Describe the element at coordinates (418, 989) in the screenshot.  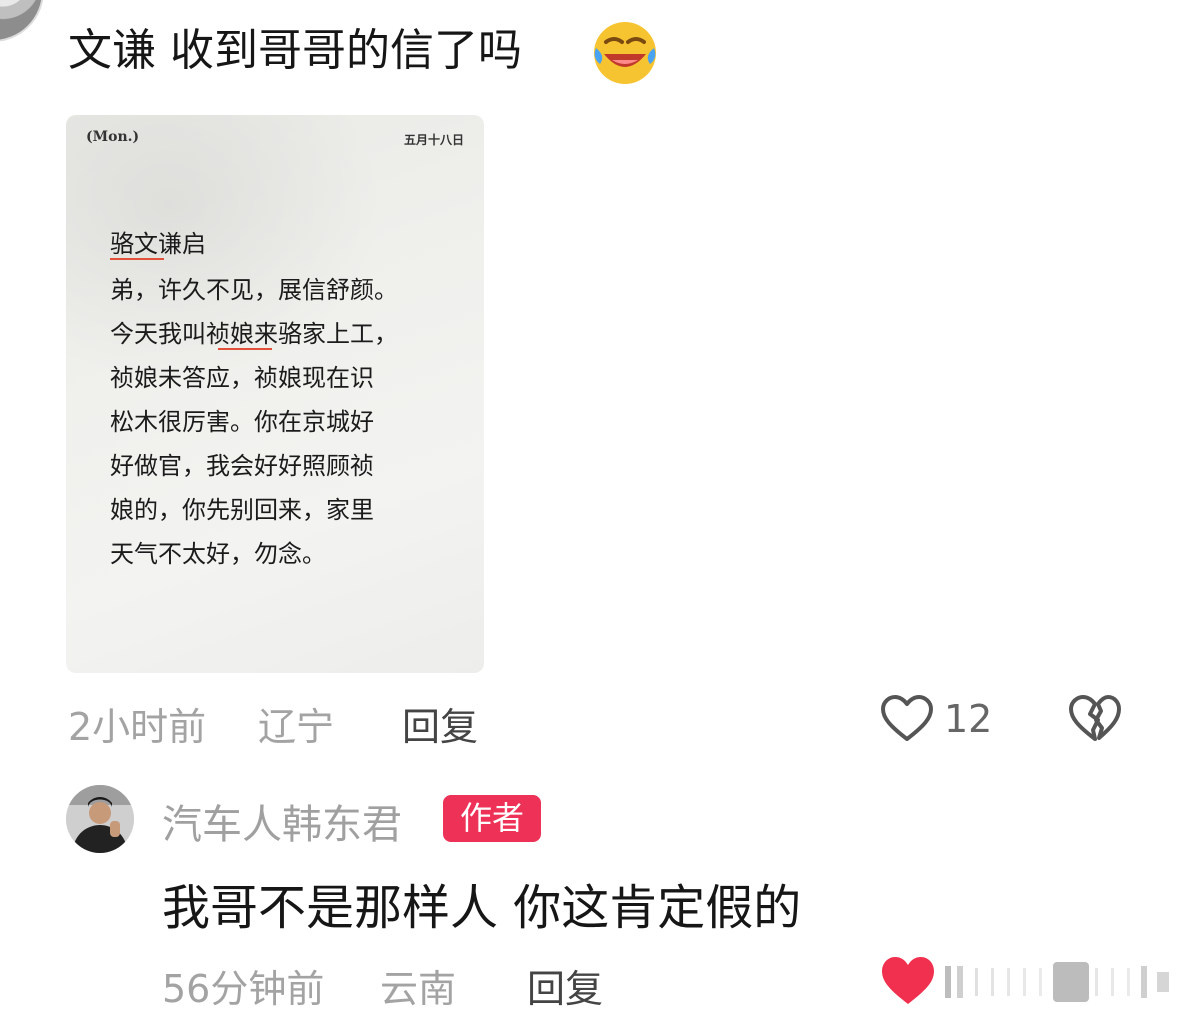
I see `reply-location: 云南` at that location.